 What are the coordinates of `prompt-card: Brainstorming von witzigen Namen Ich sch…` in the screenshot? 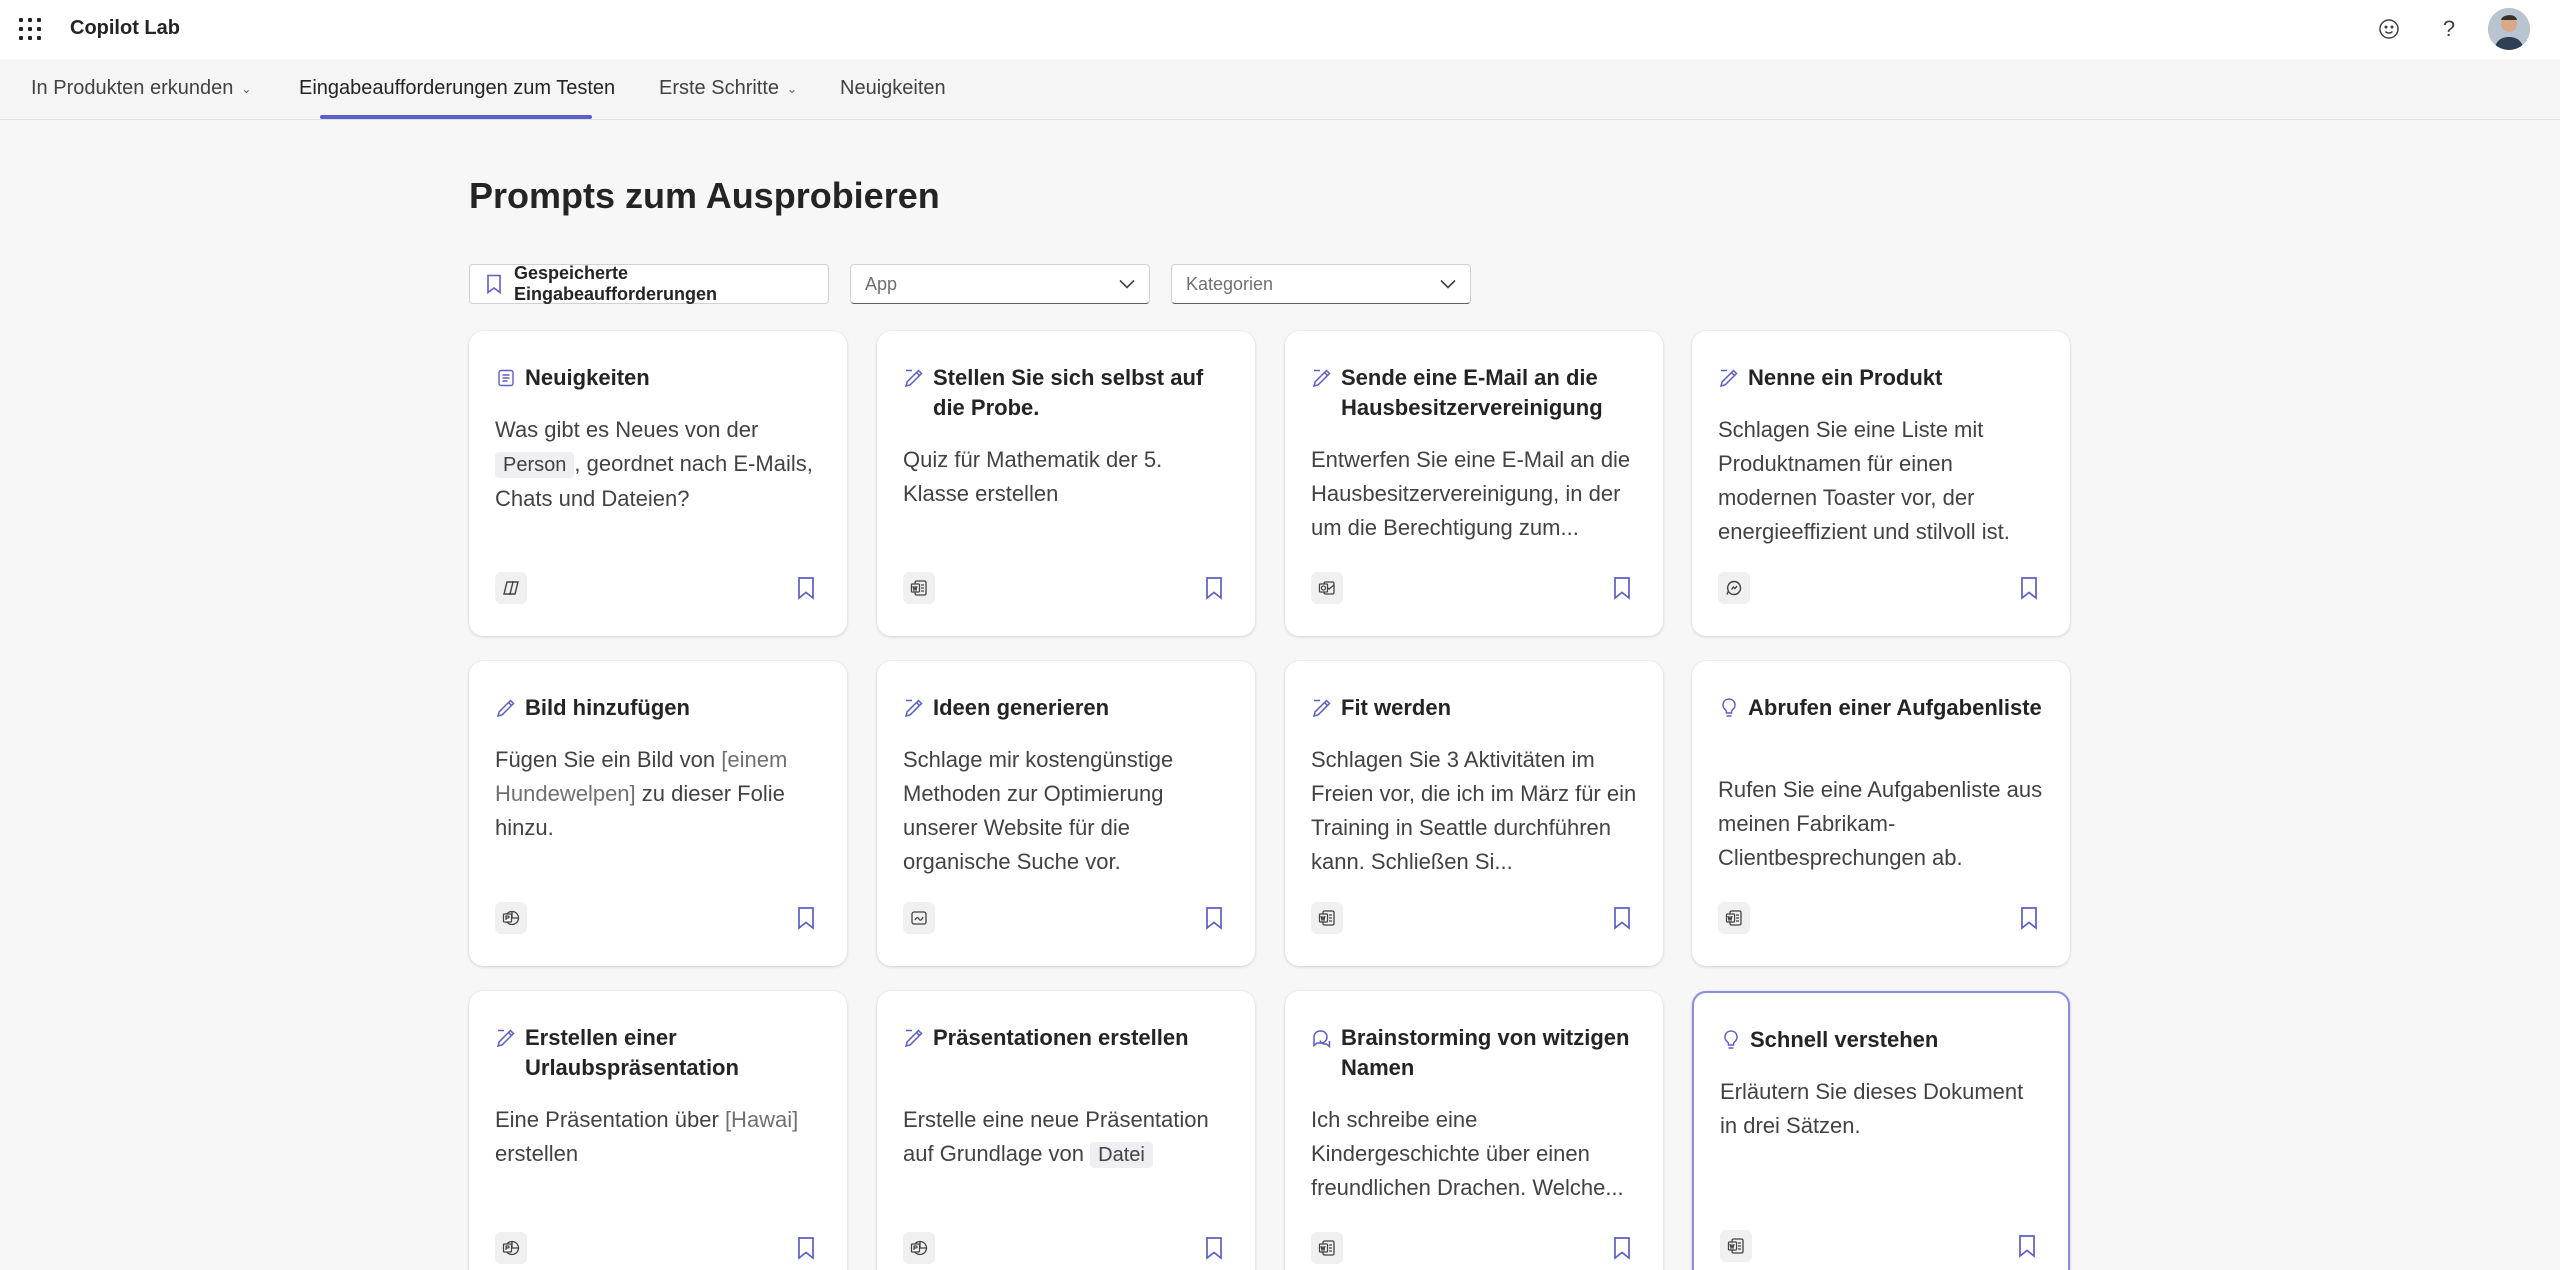 It's located at (1474, 1130).